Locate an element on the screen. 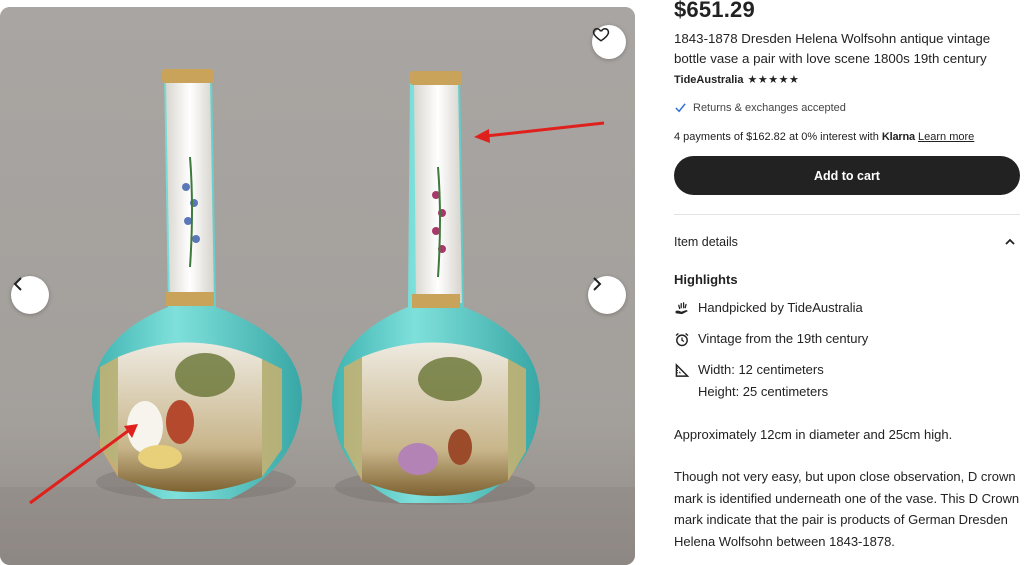 This screenshot has height=565, width=1024. shop-name-link: TideAustralia is located at coordinates (709, 80).